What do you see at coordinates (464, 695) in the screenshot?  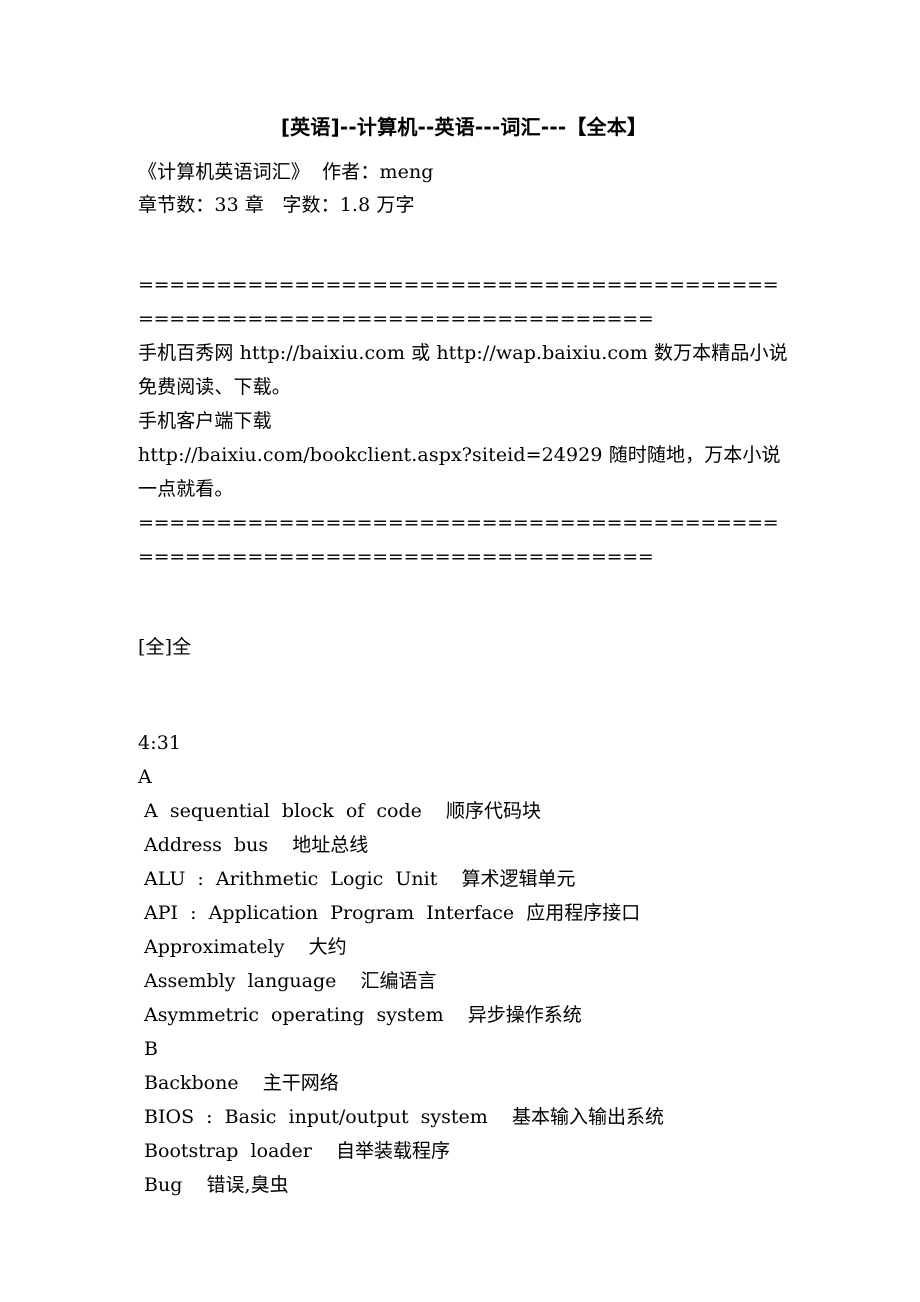 I see `spacer-before-timestamp` at bounding box center [464, 695].